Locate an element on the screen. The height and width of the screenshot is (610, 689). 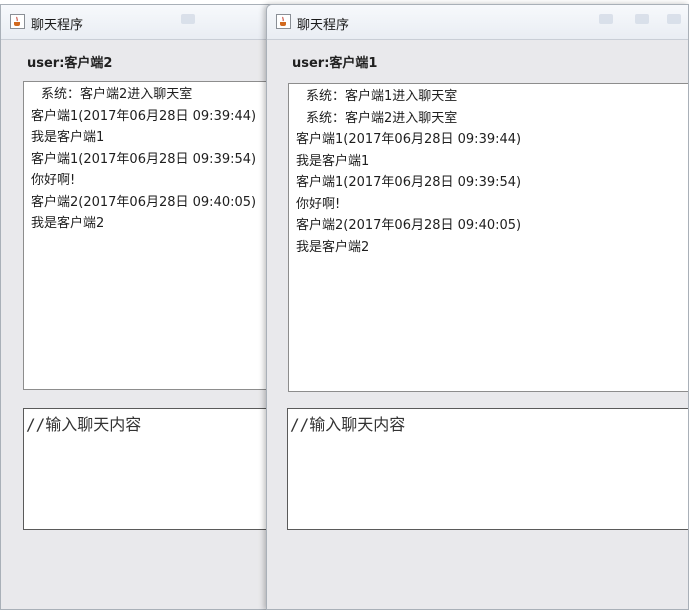
user-label: user:客户端1 is located at coordinates (335, 63).